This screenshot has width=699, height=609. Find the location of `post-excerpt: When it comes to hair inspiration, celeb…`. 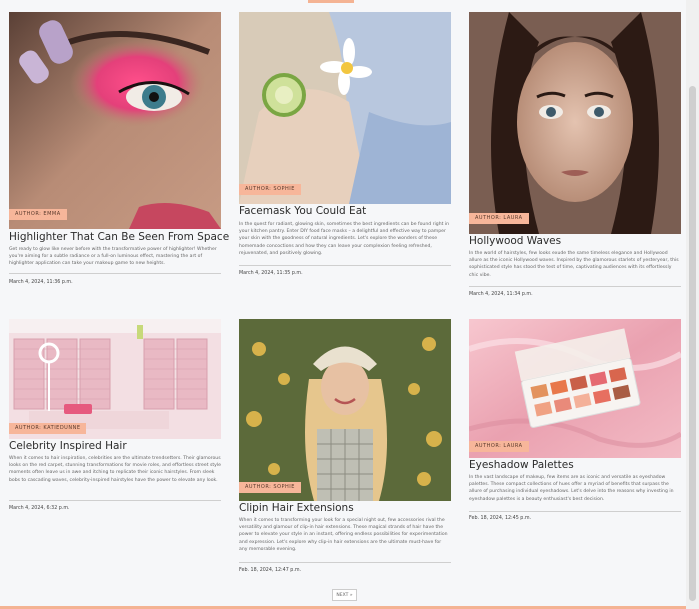

post-excerpt: When it comes to hair inspiration, celeb… is located at coordinates (115, 469).